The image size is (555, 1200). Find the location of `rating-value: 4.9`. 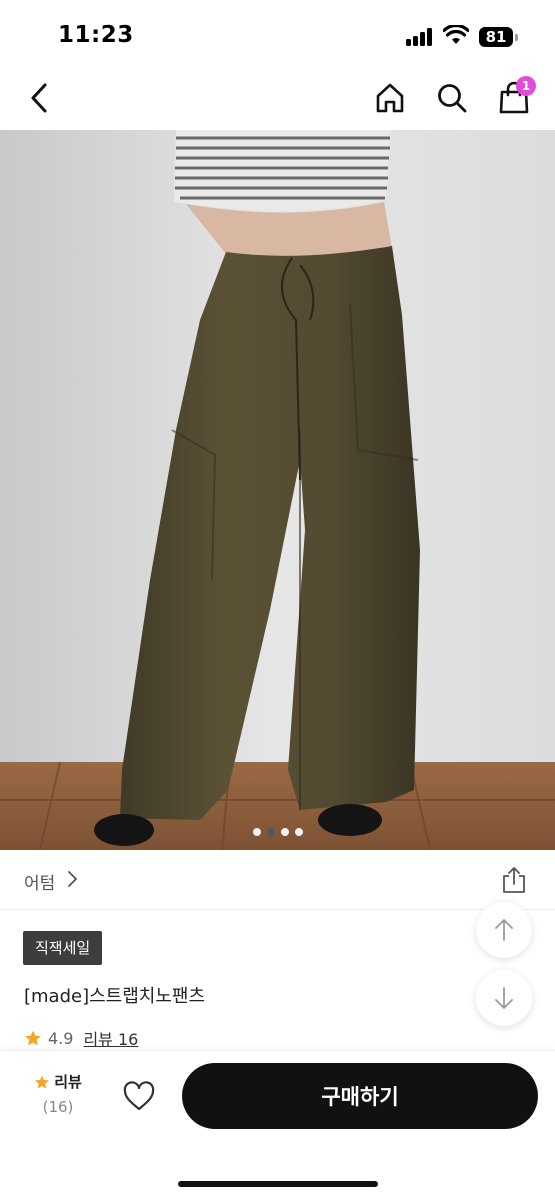

rating-value: 4.9 is located at coordinates (61, 1038).